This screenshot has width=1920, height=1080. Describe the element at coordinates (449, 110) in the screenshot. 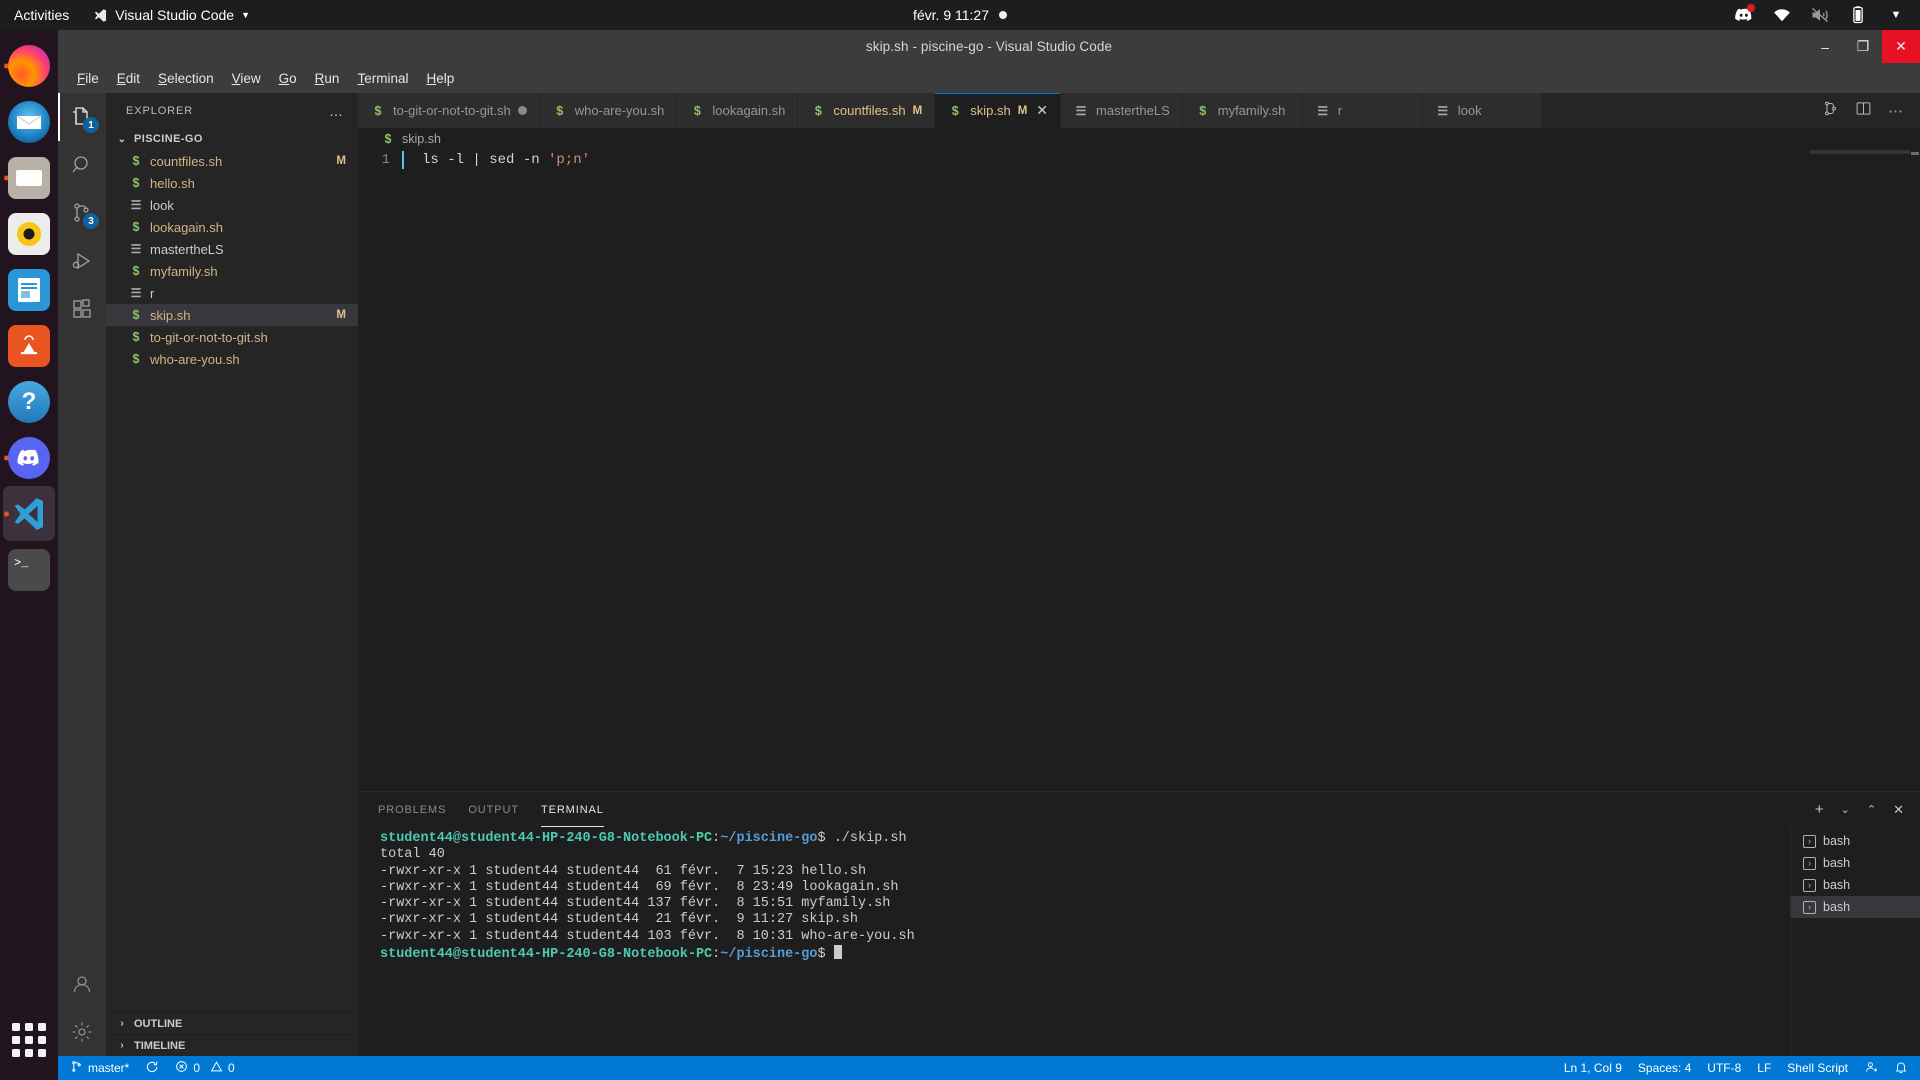

I see `tab-to-git-or-not-to-git: $ to-git-or-not-to-git.sh` at that location.